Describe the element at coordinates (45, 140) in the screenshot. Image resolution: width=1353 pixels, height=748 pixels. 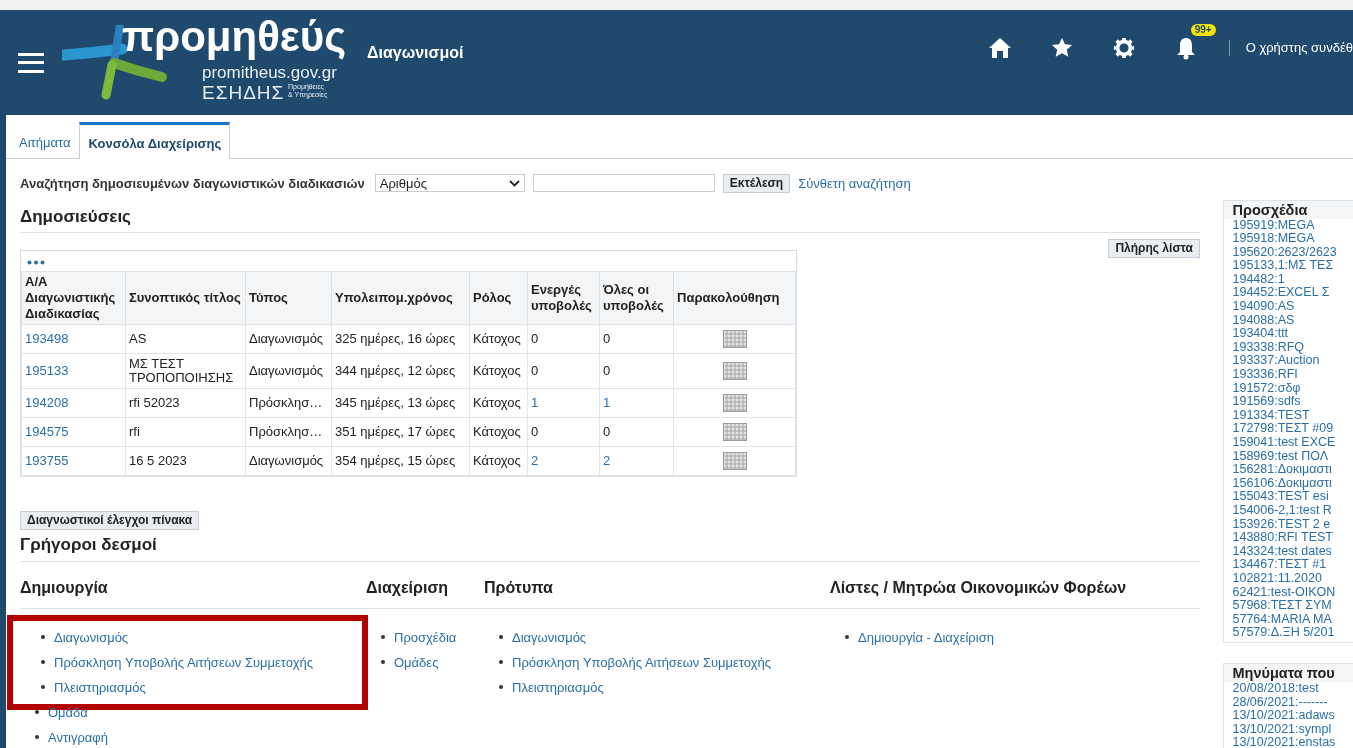
I see `tab: Αιτήματα` at that location.